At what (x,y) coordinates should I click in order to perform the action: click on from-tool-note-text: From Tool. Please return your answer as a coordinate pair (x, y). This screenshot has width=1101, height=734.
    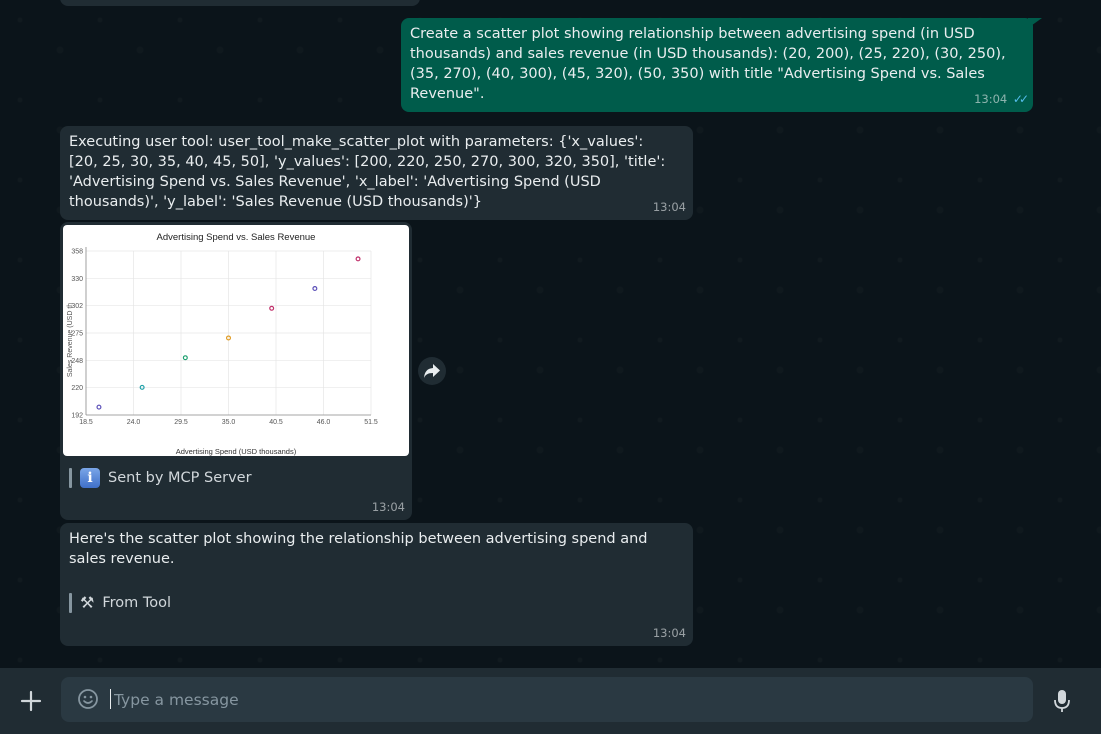
    Looking at the image, I should click on (137, 603).